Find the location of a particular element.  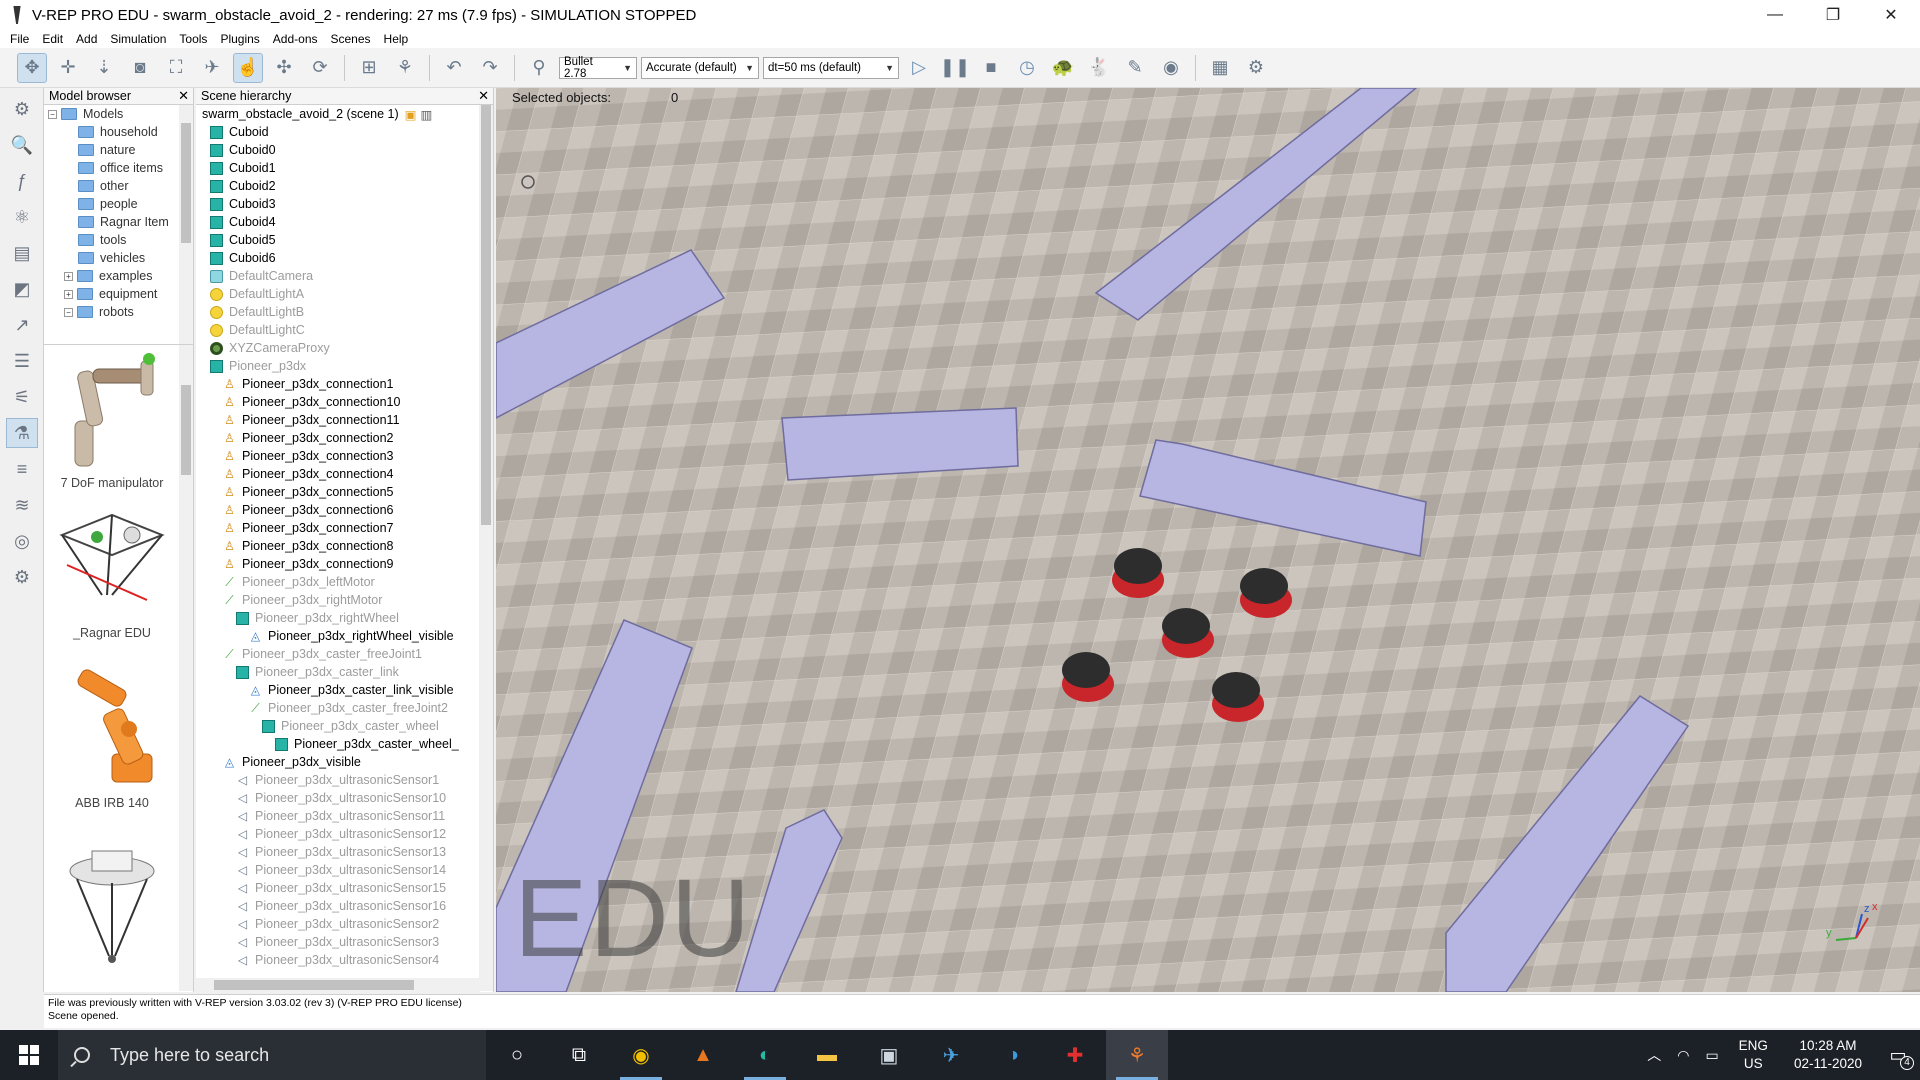

menu-add: Add is located at coordinates (86, 39).